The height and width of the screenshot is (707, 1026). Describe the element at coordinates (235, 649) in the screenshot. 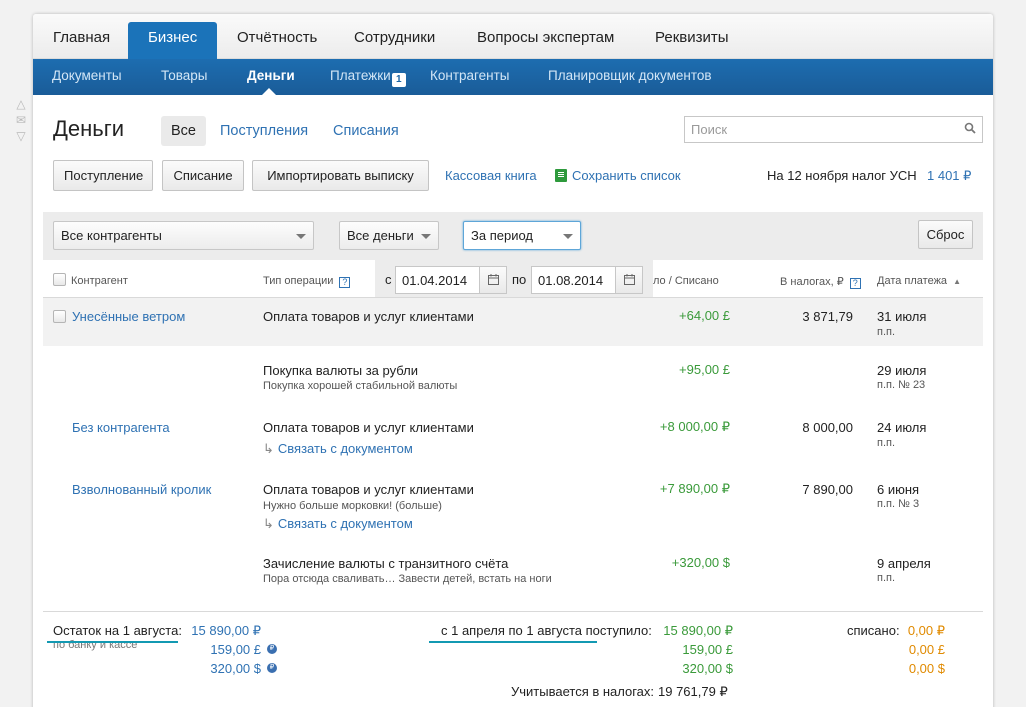

I see `balance-gbp: 159,00 £` at that location.